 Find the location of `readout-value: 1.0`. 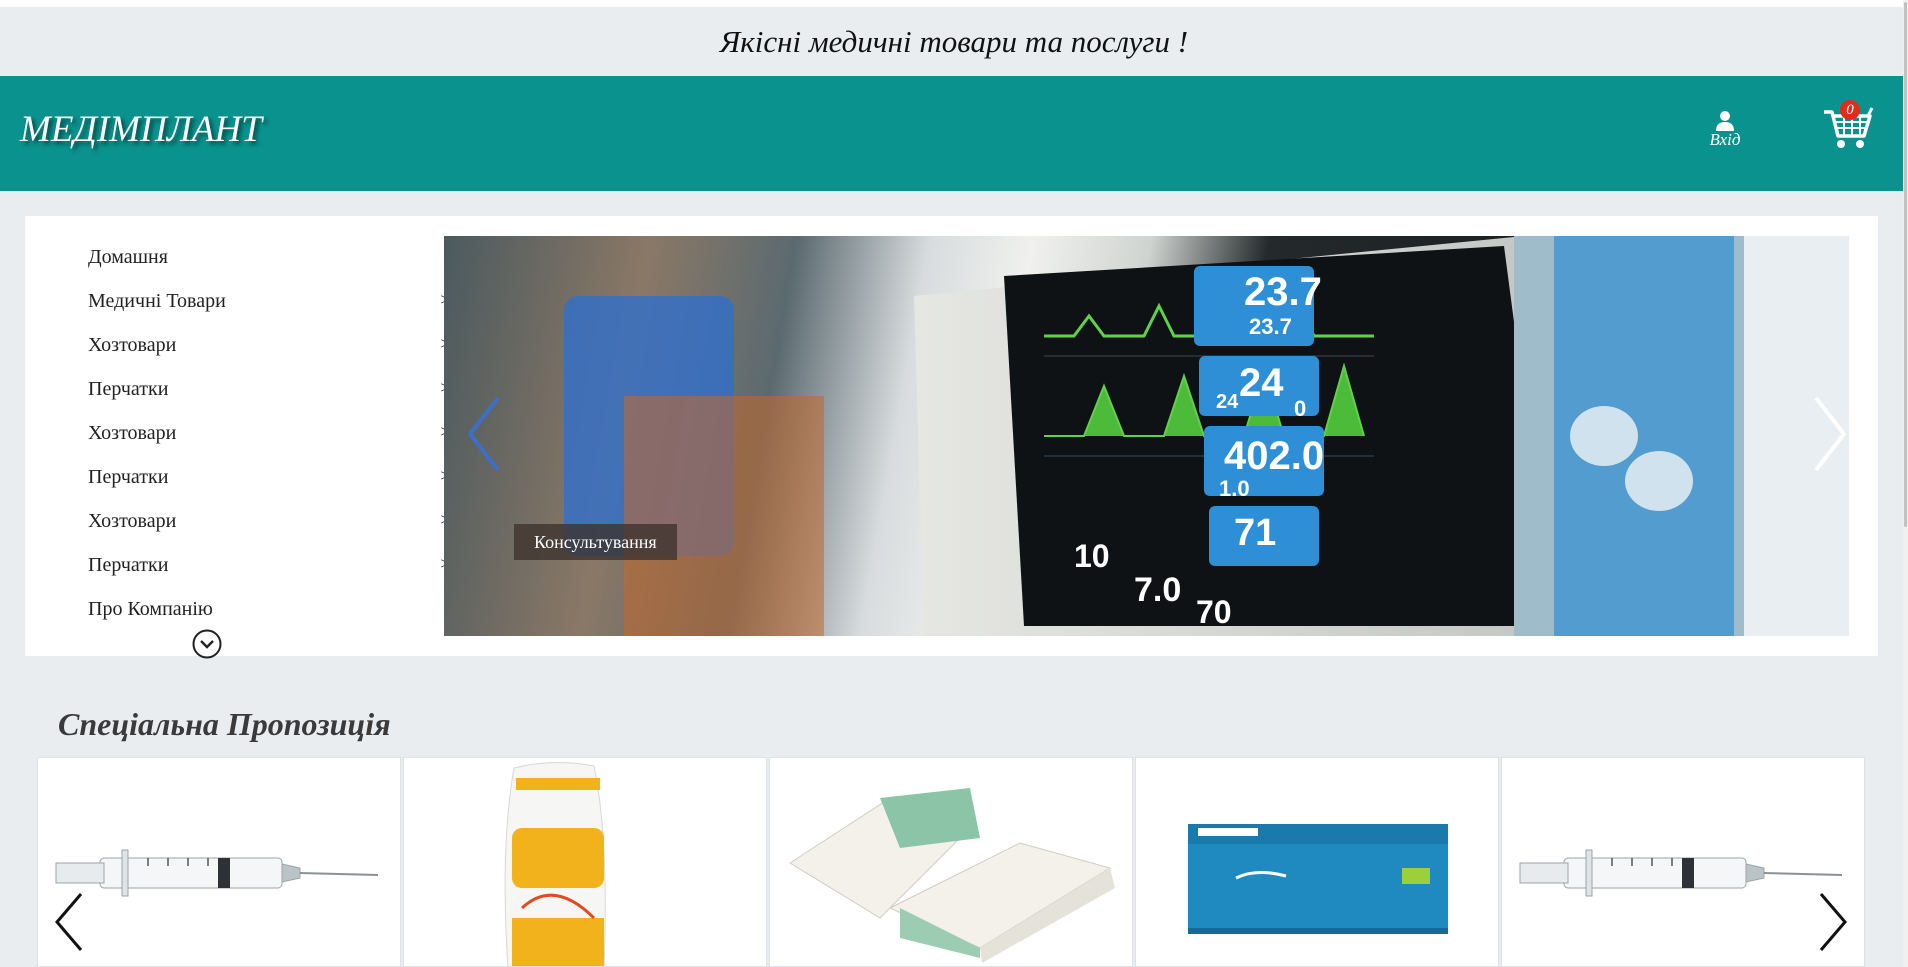

readout-value: 1.0 is located at coordinates (1234, 488).